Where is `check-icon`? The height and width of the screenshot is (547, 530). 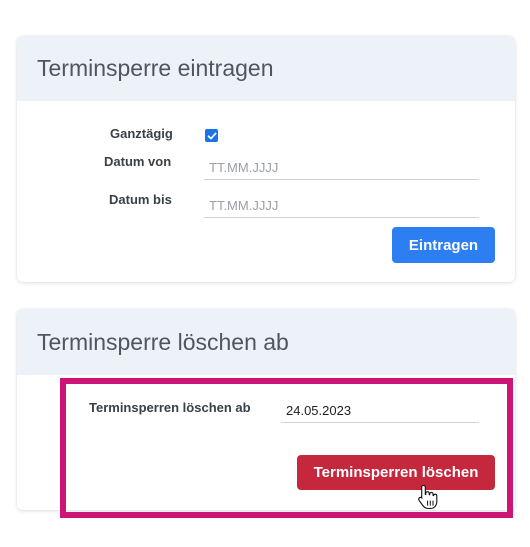 check-icon is located at coordinates (211, 135).